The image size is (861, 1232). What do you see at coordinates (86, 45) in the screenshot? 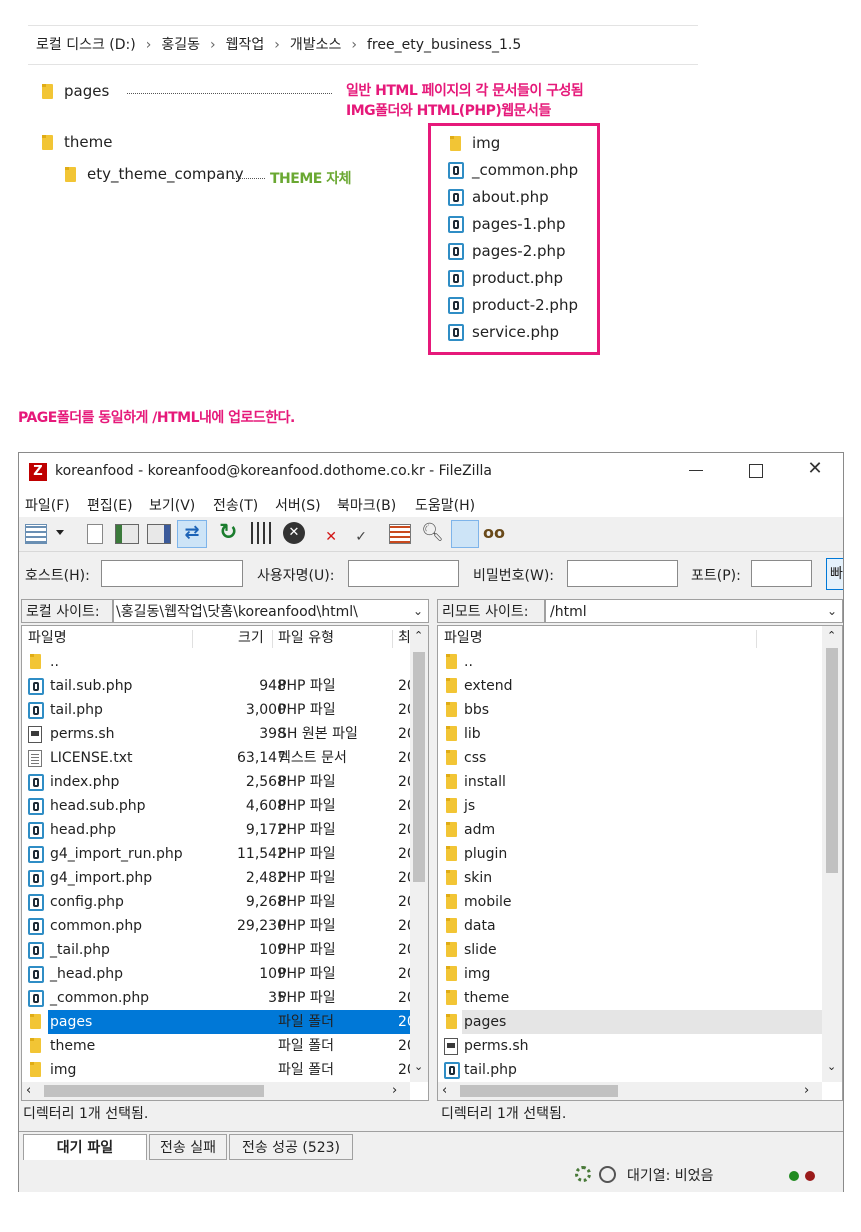
I see `breadcrumb-item: 로컬 디스크 (D:)` at bounding box center [86, 45].